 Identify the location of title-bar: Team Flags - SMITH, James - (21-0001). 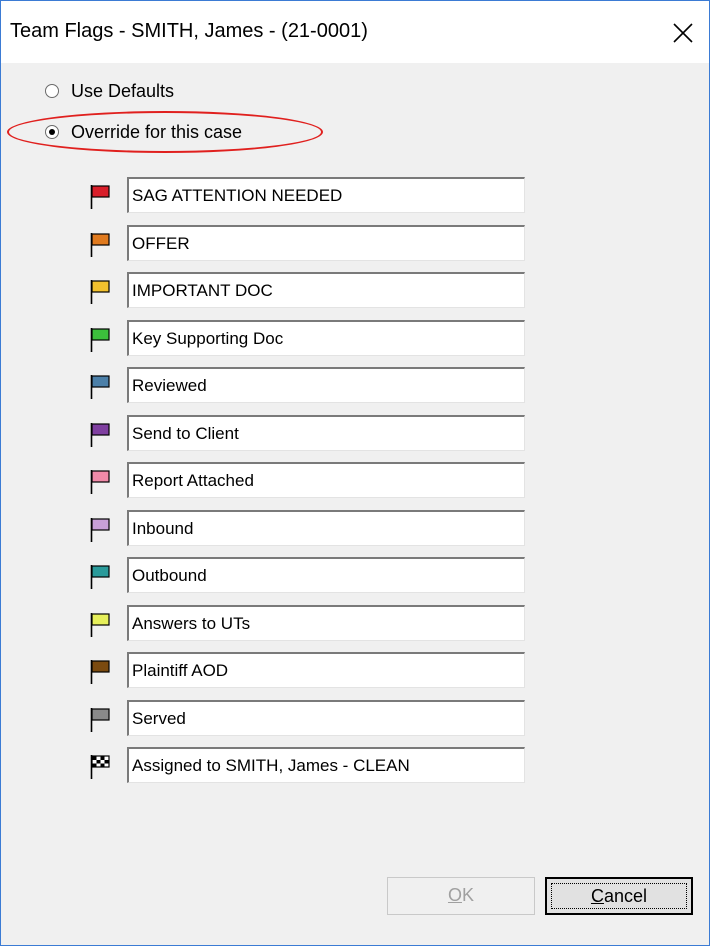
(355, 32).